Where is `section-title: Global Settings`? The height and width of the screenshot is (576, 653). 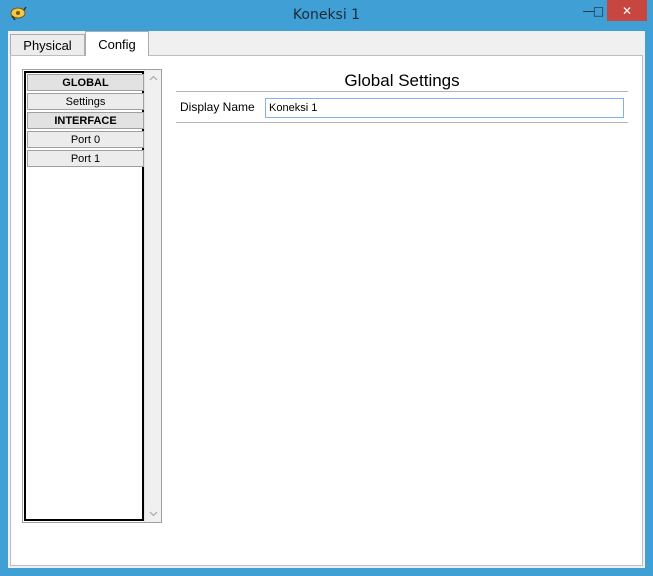 section-title: Global Settings is located at coordinates (402, 80).